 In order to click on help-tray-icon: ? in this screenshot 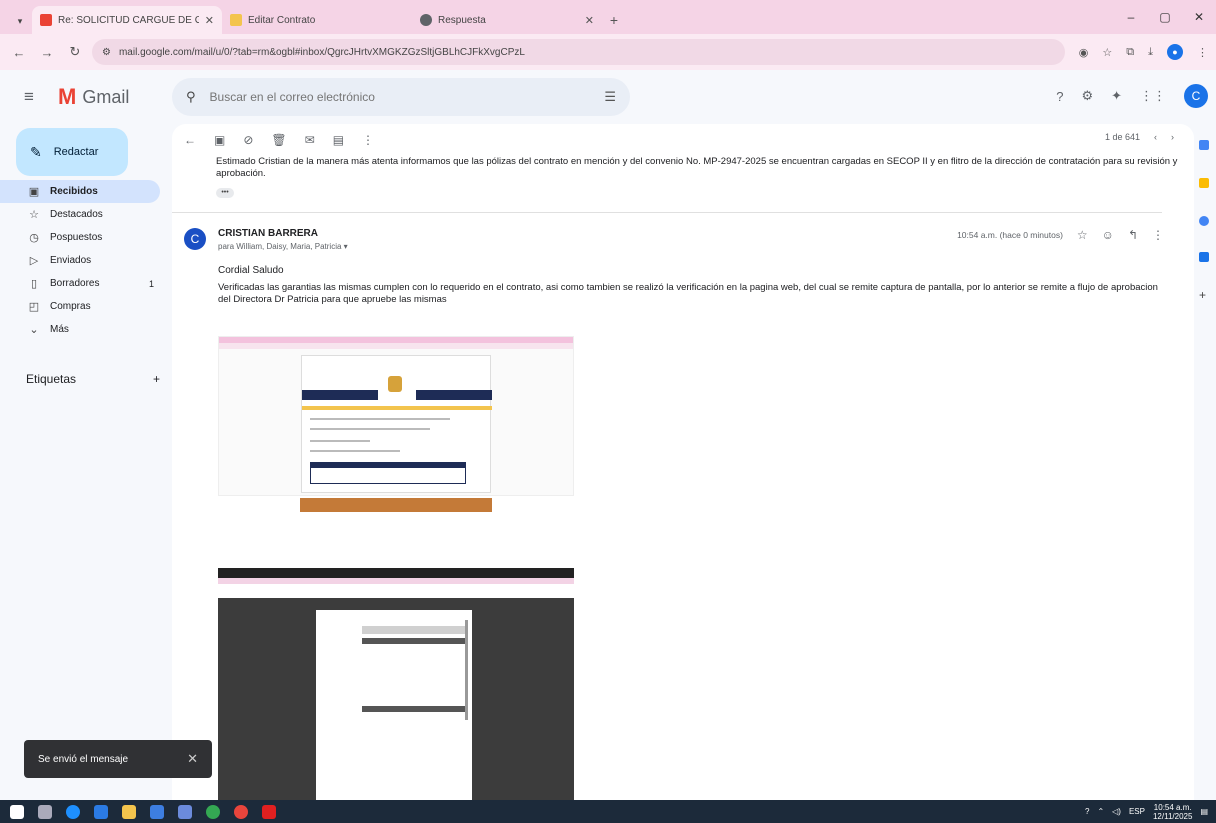, I will do `click(1087, 811)`.